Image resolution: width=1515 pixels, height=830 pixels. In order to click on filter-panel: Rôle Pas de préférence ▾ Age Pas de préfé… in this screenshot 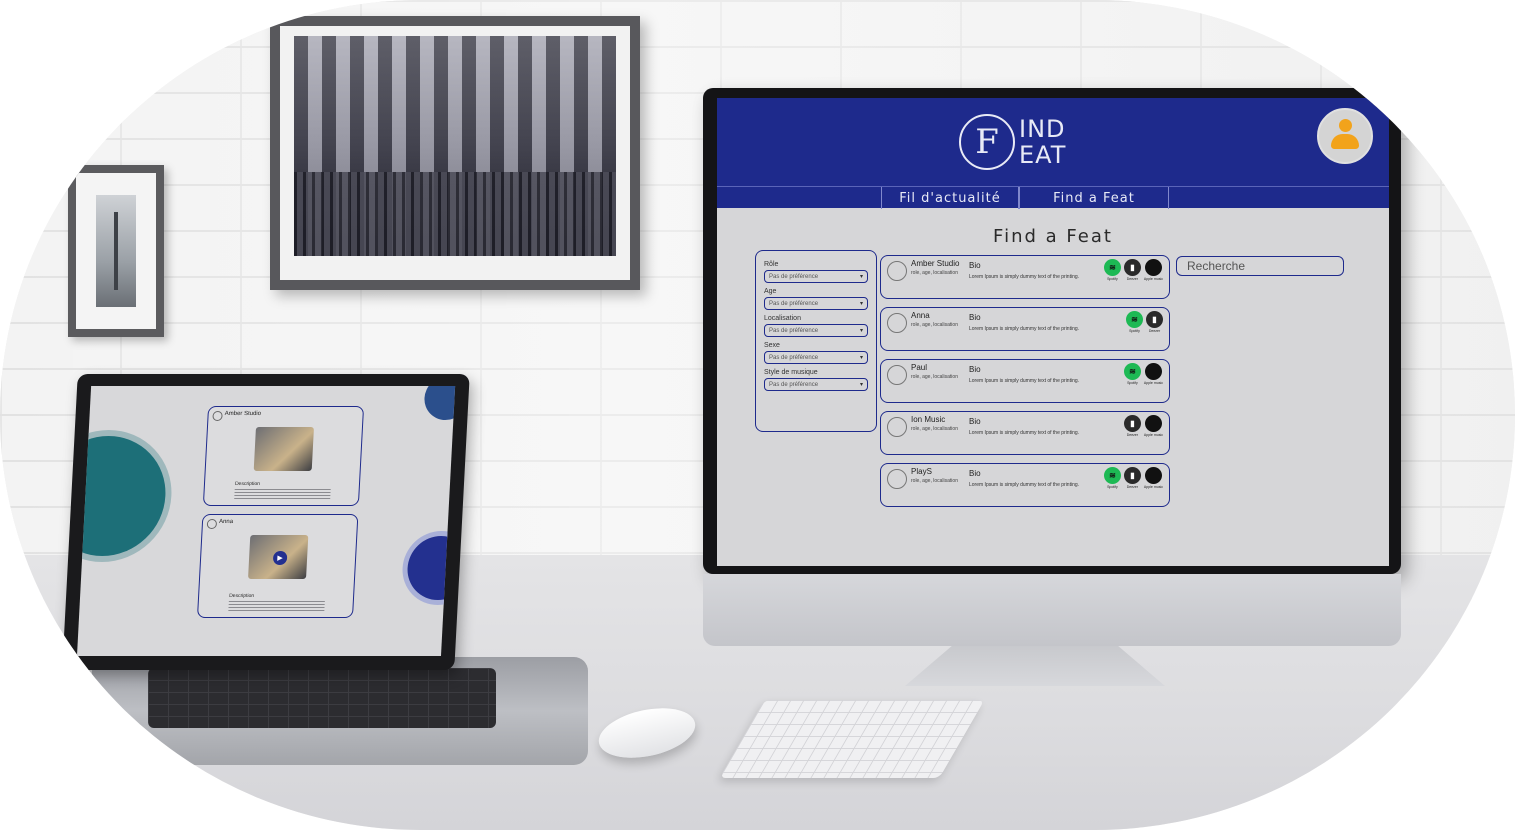, I will do `click(816, 341)`.